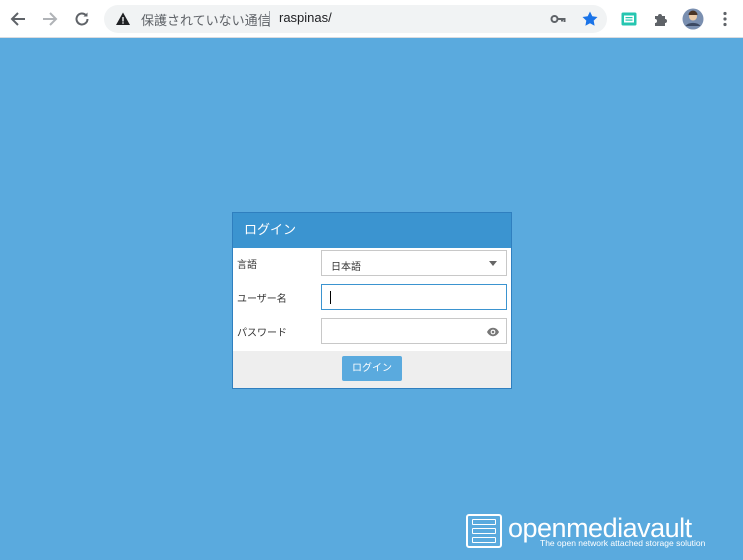  I want to click on login-dialog: ログイン 言語 日本語 ユーザー名 パスワード ログイン, so click(372, 300).